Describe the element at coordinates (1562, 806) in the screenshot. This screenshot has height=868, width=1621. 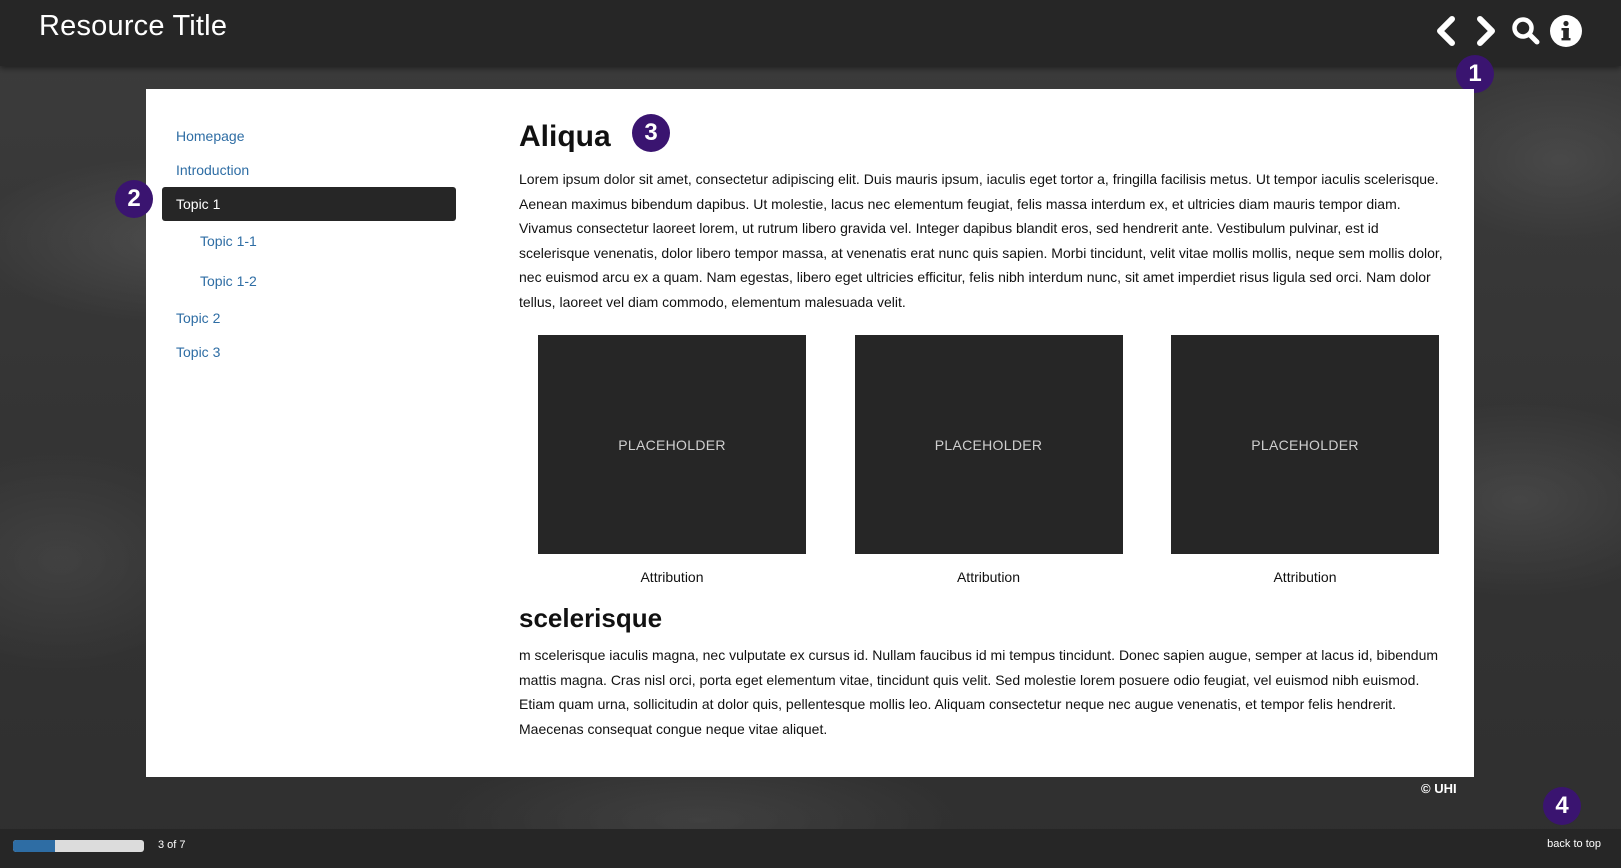
I see `callout-4: 4` at that location.